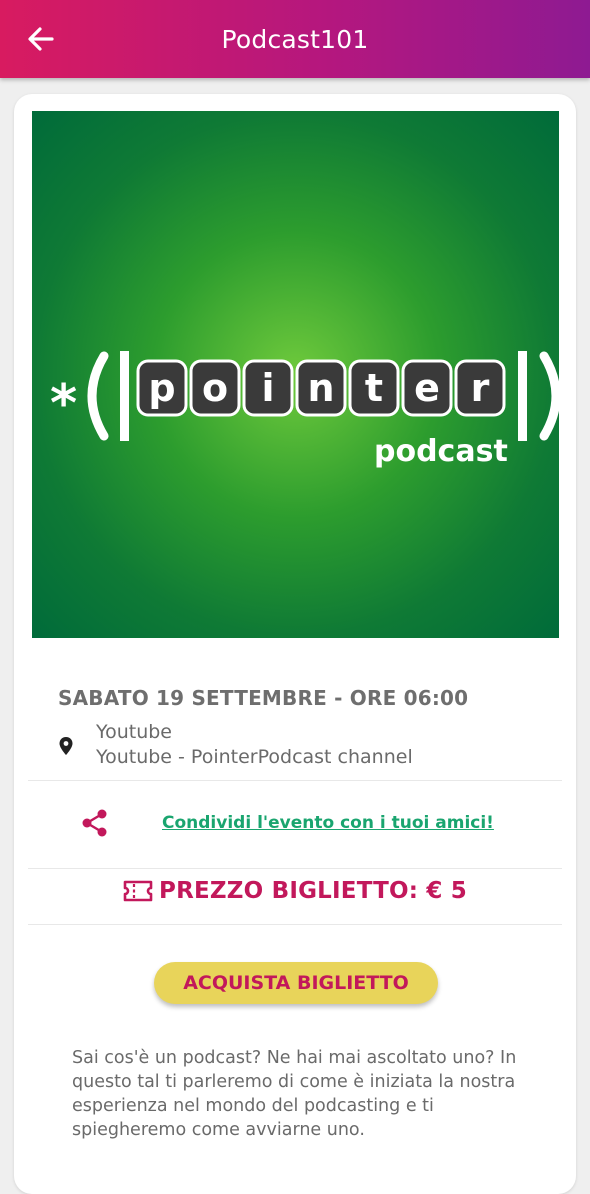 The image size is (590, 1194). I want to click on logo-letter: o, so click(215, 388).